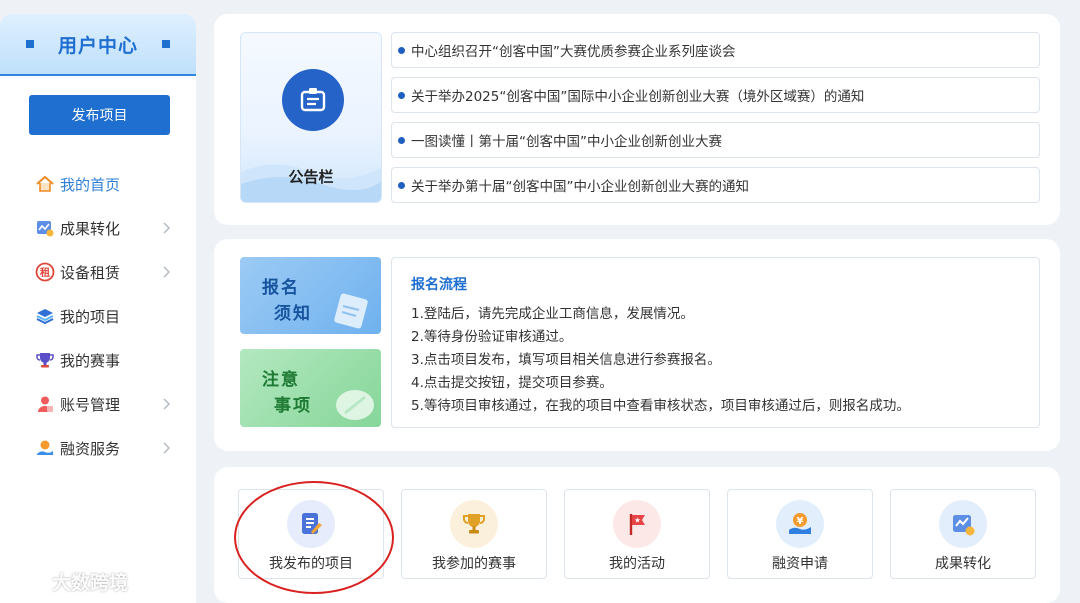 The width and height of the screenshot is (1080, 603). What do you see at coordinates (90, 360) in the screenshot?
I see `sidebar-item-label: 我的赛事` at bounding box center [90, 360].